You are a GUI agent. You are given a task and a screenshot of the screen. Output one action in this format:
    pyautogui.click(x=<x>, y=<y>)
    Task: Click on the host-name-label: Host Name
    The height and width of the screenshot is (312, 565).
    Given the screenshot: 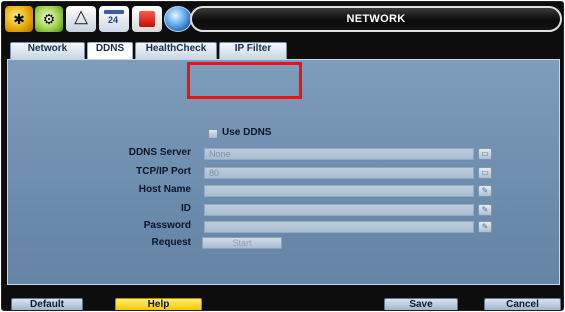 What is the action you would take?
    pyautogui.click(x=164, y=189)
    